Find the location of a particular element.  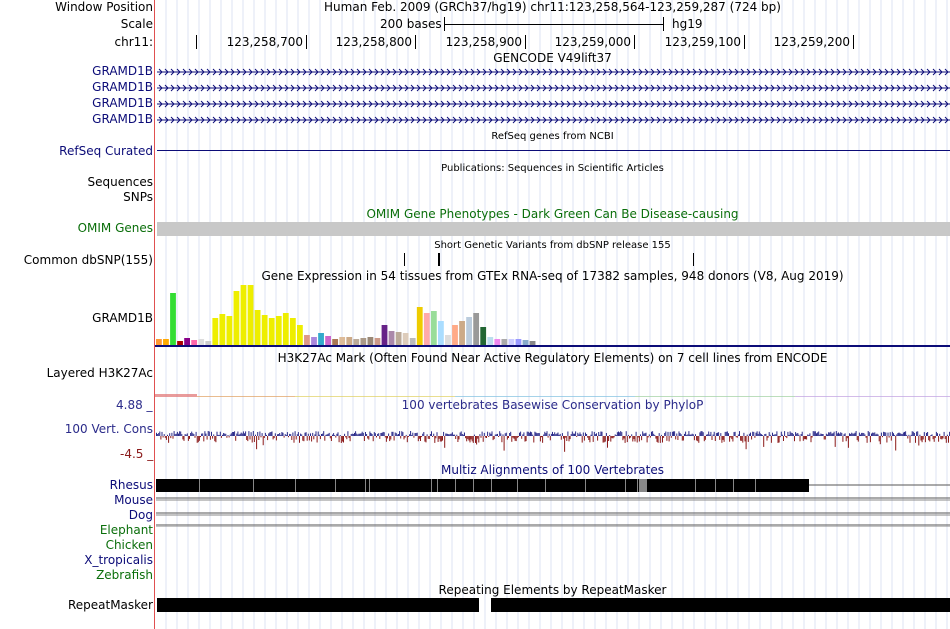

multiz-species-label: Mouse is located at coordinates (133, 500).